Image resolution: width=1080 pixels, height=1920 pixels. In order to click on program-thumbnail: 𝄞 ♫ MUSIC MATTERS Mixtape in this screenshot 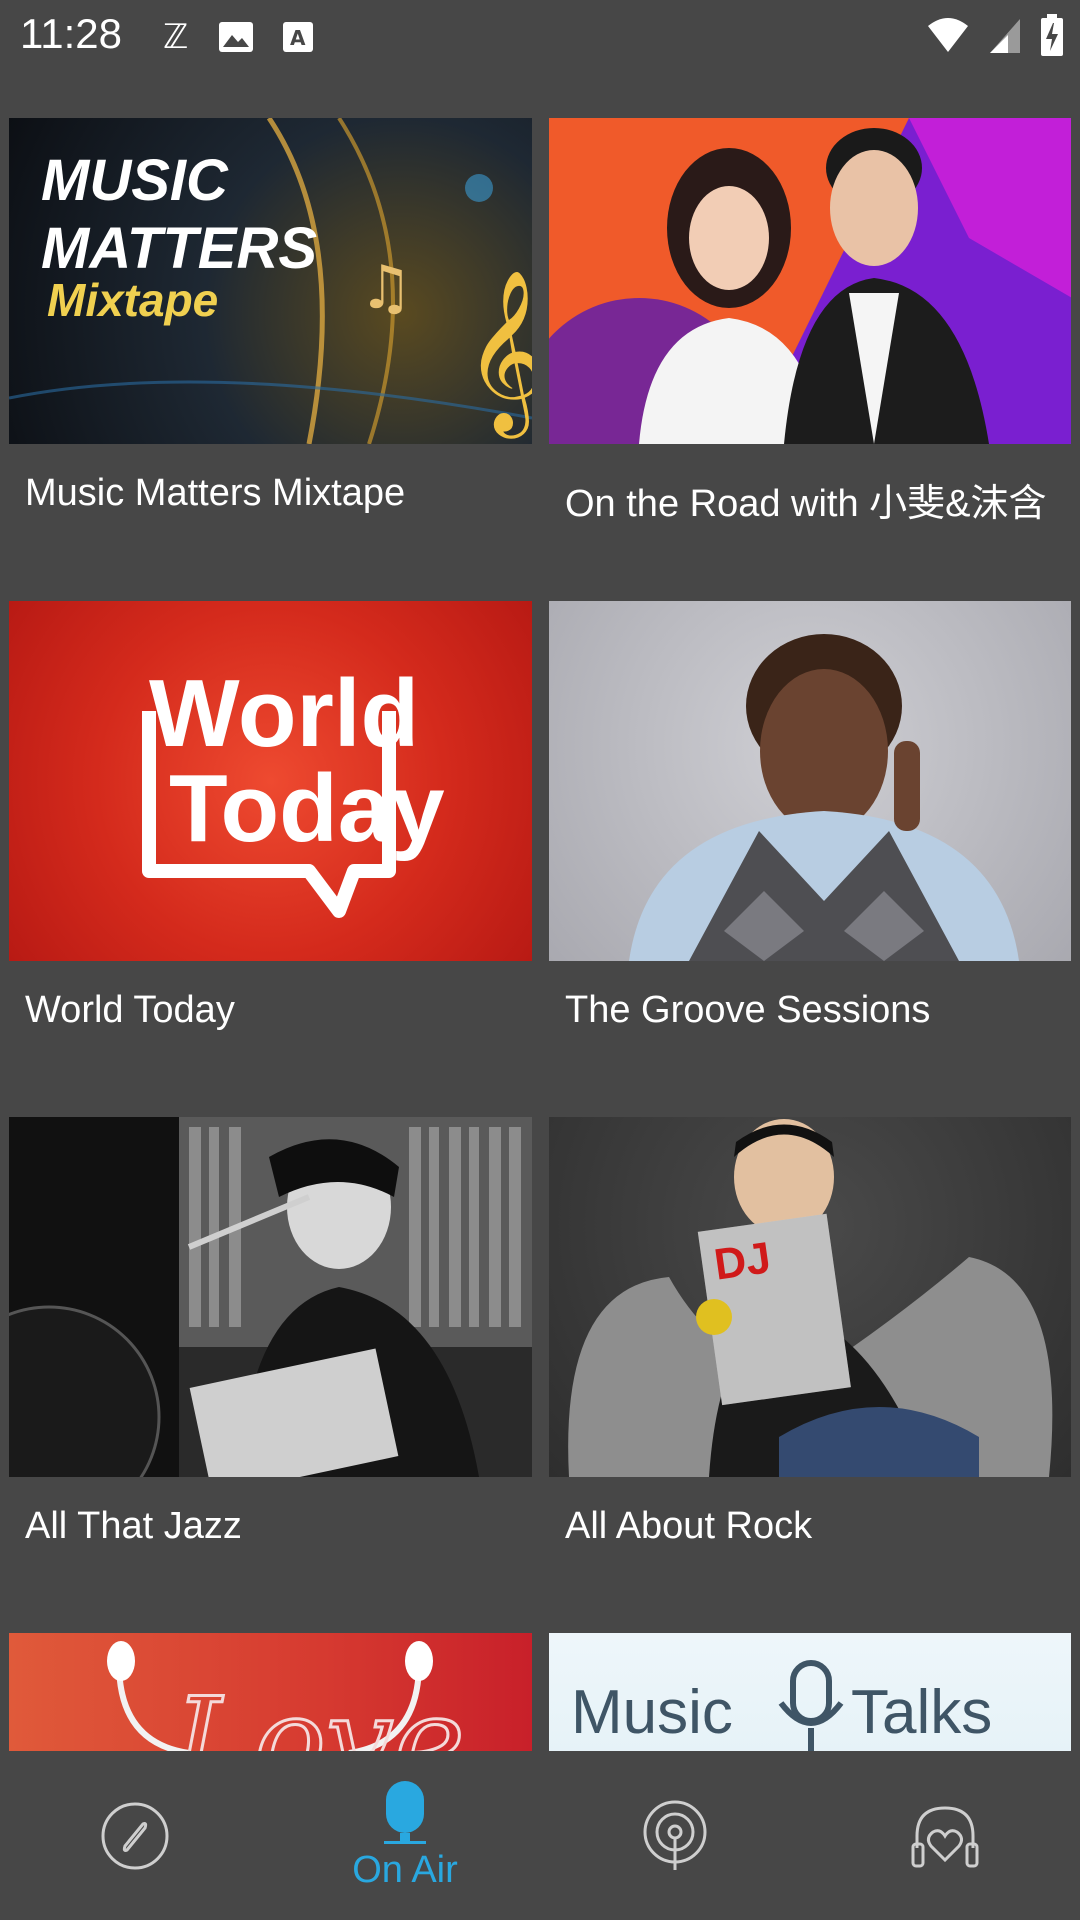, I will do `click(270, 281)`.